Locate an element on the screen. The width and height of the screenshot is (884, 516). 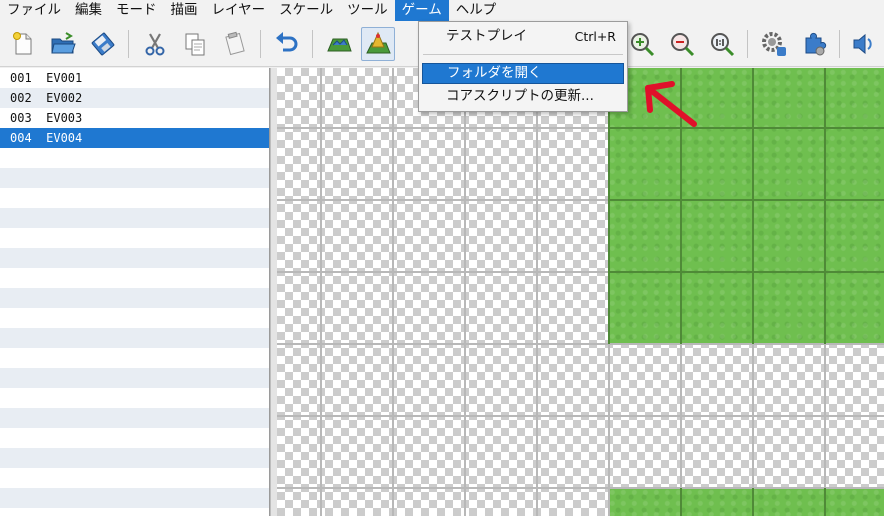
save-button is located at coordinates (103, 44).